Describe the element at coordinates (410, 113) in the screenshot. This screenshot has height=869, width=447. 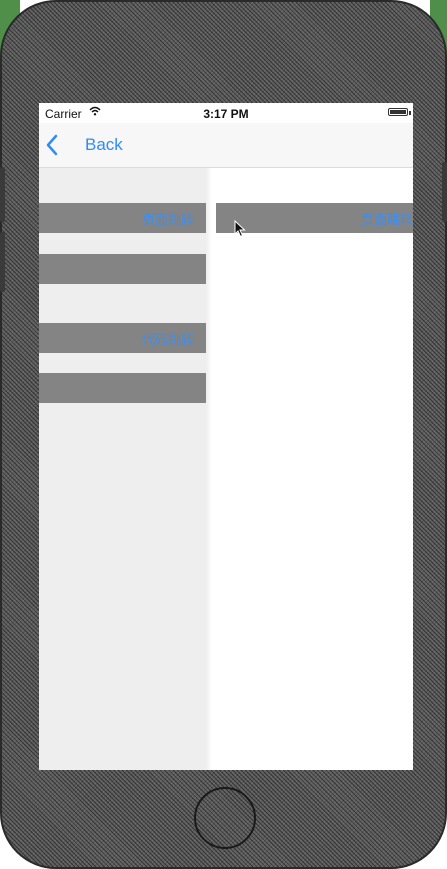
I see `battery-tip` at that location.